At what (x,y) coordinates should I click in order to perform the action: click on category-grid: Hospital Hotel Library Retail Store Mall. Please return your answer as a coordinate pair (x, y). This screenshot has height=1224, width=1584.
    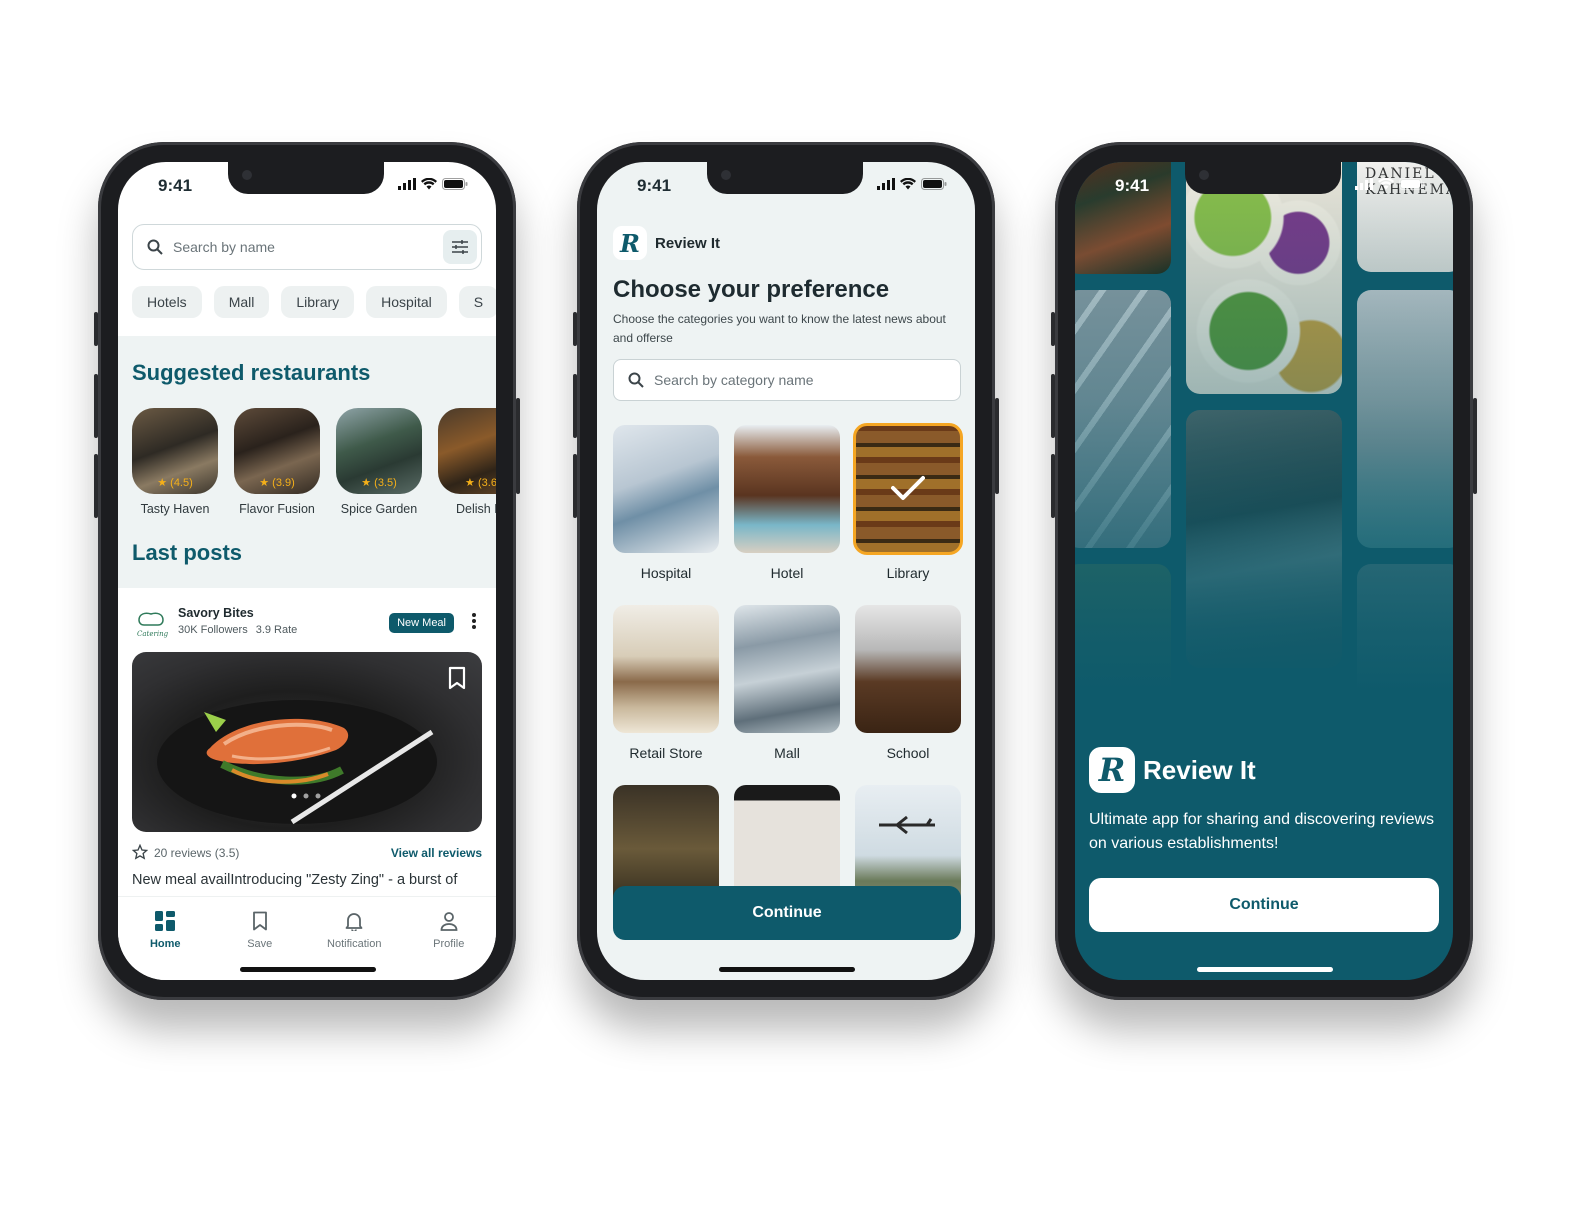
    Looking at the image, I should click on (788, 694).